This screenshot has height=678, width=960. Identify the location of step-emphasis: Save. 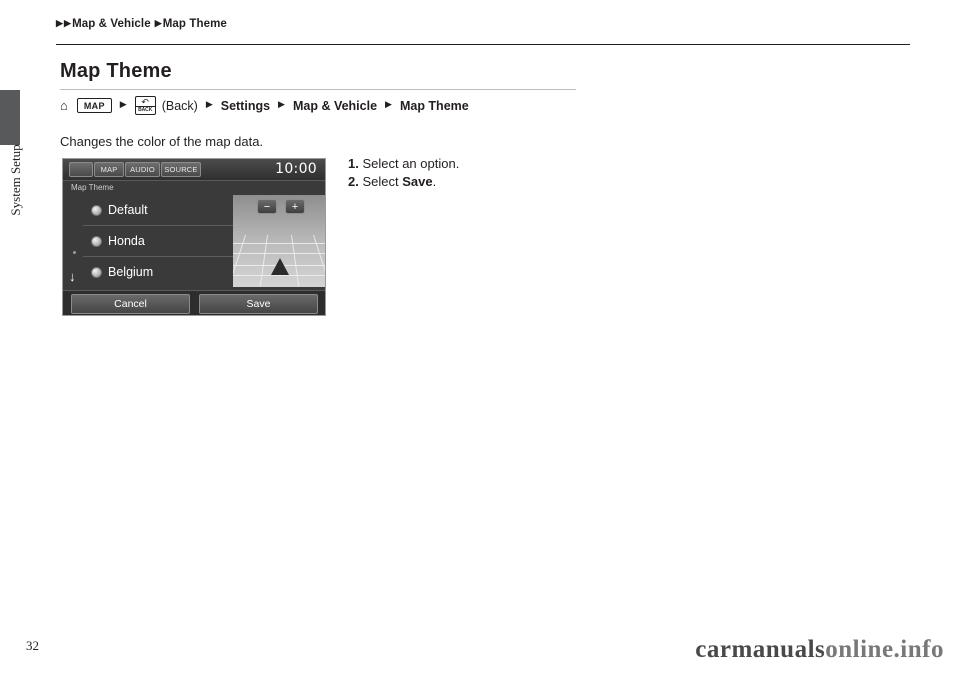
(417, 181).